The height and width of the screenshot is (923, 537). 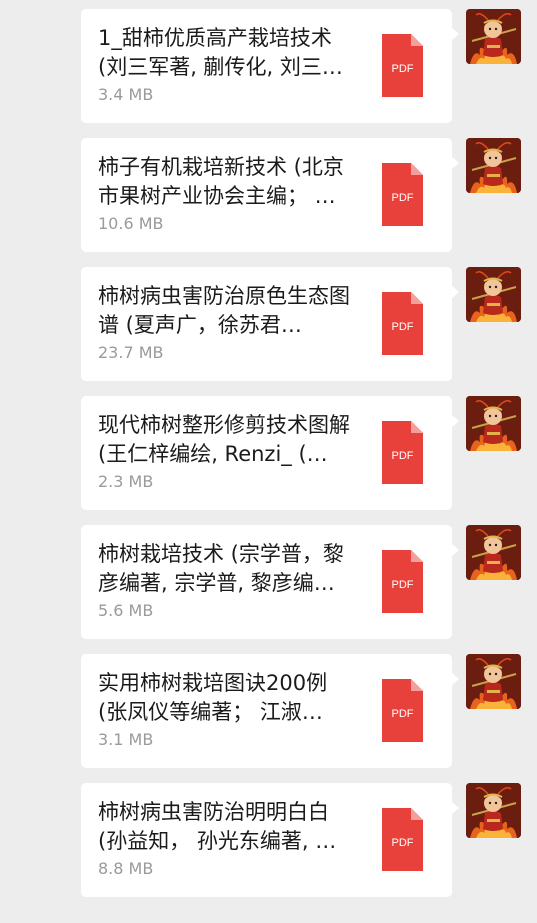 I want to click on file-message-bubble: 柿子有机栽培新技术 (北京市果树产业协会主编； … 10.6 MB PDF, so click(x=270, y=195).